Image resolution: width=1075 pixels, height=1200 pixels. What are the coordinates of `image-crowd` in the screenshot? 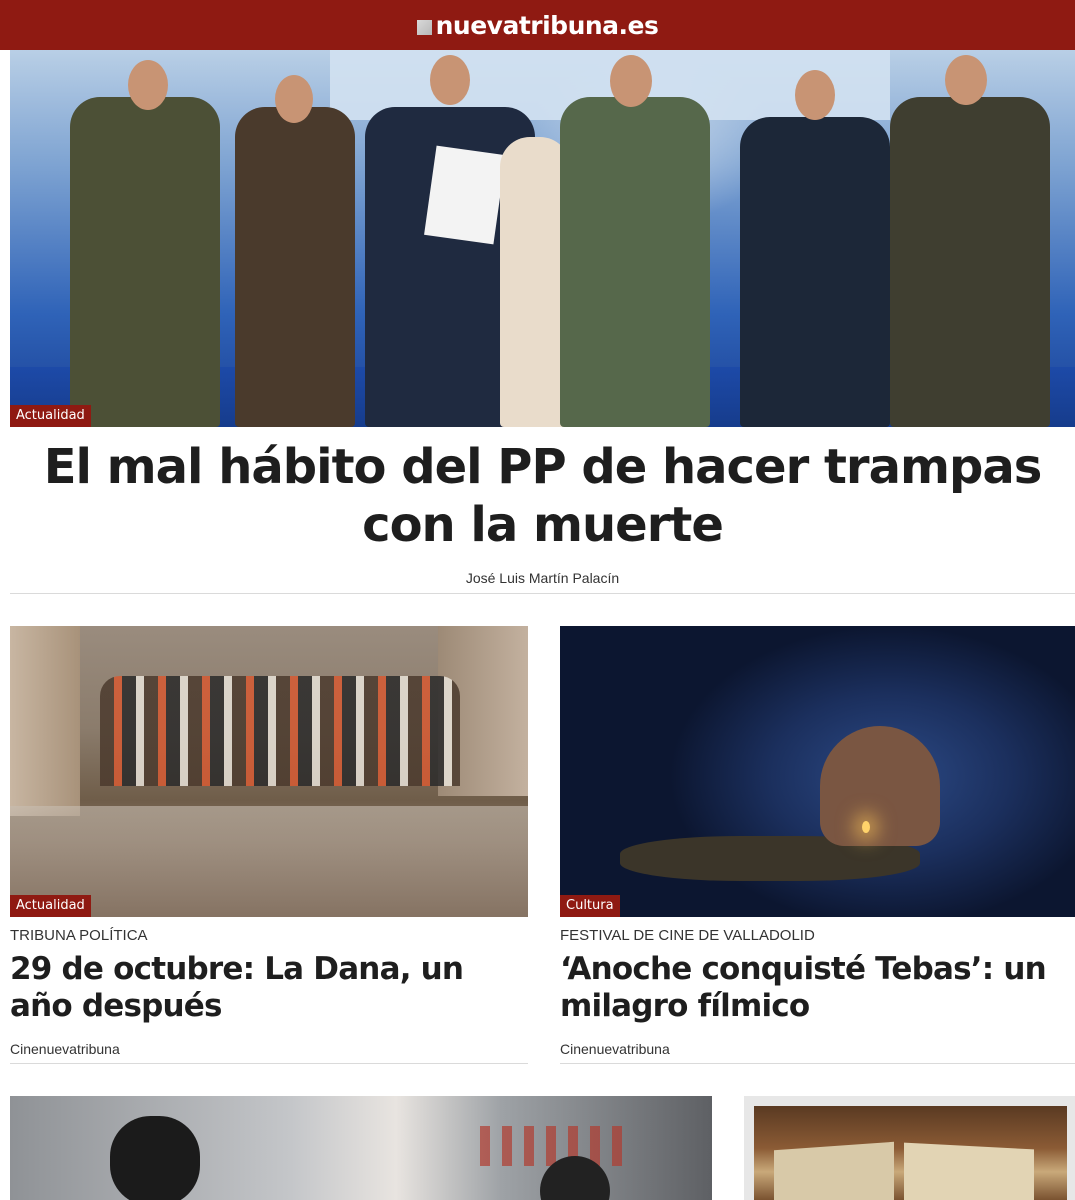 It's located at (280, 731).